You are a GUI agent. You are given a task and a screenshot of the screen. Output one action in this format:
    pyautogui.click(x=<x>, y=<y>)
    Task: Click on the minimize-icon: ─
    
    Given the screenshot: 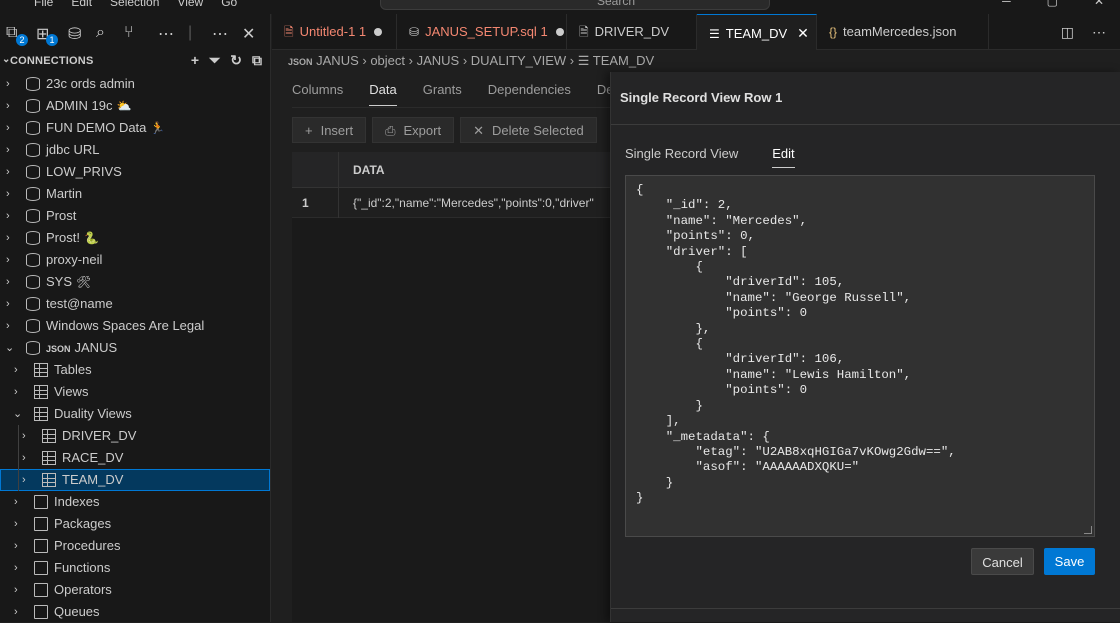 What is the action you would take?
    pyautogui.click(x=1006, y=4)
    